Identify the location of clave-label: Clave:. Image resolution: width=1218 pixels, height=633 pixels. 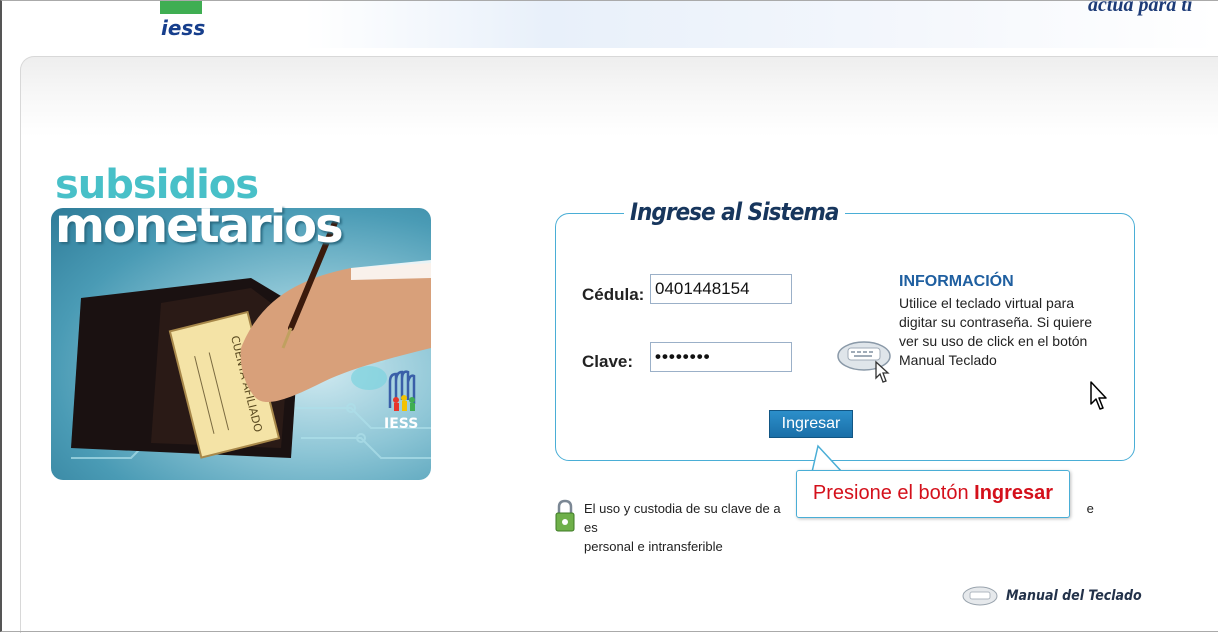
(608, 361).